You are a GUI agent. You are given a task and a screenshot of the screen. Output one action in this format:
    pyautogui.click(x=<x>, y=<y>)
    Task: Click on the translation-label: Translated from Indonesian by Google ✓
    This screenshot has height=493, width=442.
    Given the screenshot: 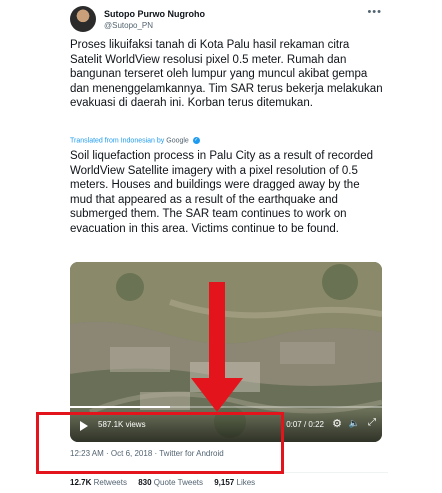 What is the action you would take?
    pyautogui.click(x=135, y=140)
    